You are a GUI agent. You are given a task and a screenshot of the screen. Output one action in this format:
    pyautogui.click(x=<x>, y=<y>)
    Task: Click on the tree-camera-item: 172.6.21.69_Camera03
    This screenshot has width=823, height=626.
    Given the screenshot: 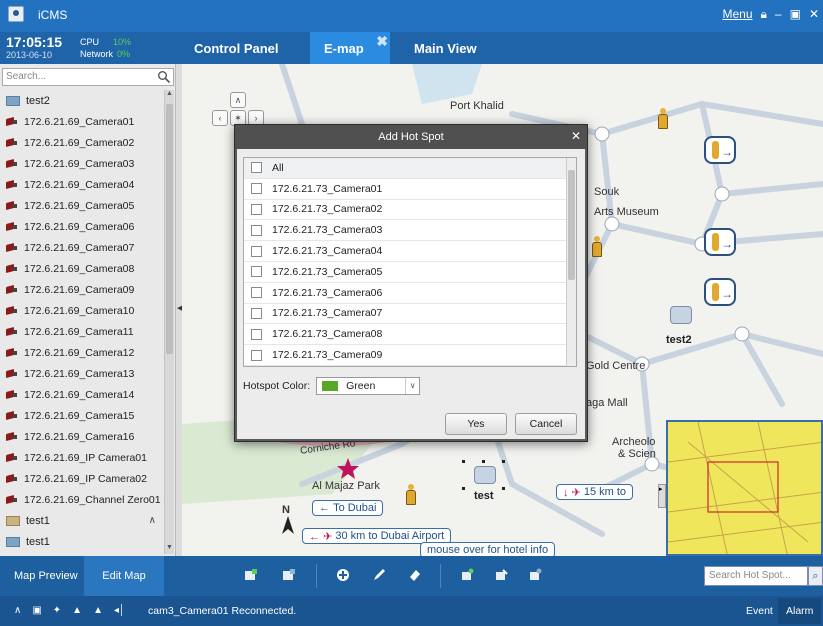 What is the action you would take?
    pyautogui.click(x=82, y=163)
    